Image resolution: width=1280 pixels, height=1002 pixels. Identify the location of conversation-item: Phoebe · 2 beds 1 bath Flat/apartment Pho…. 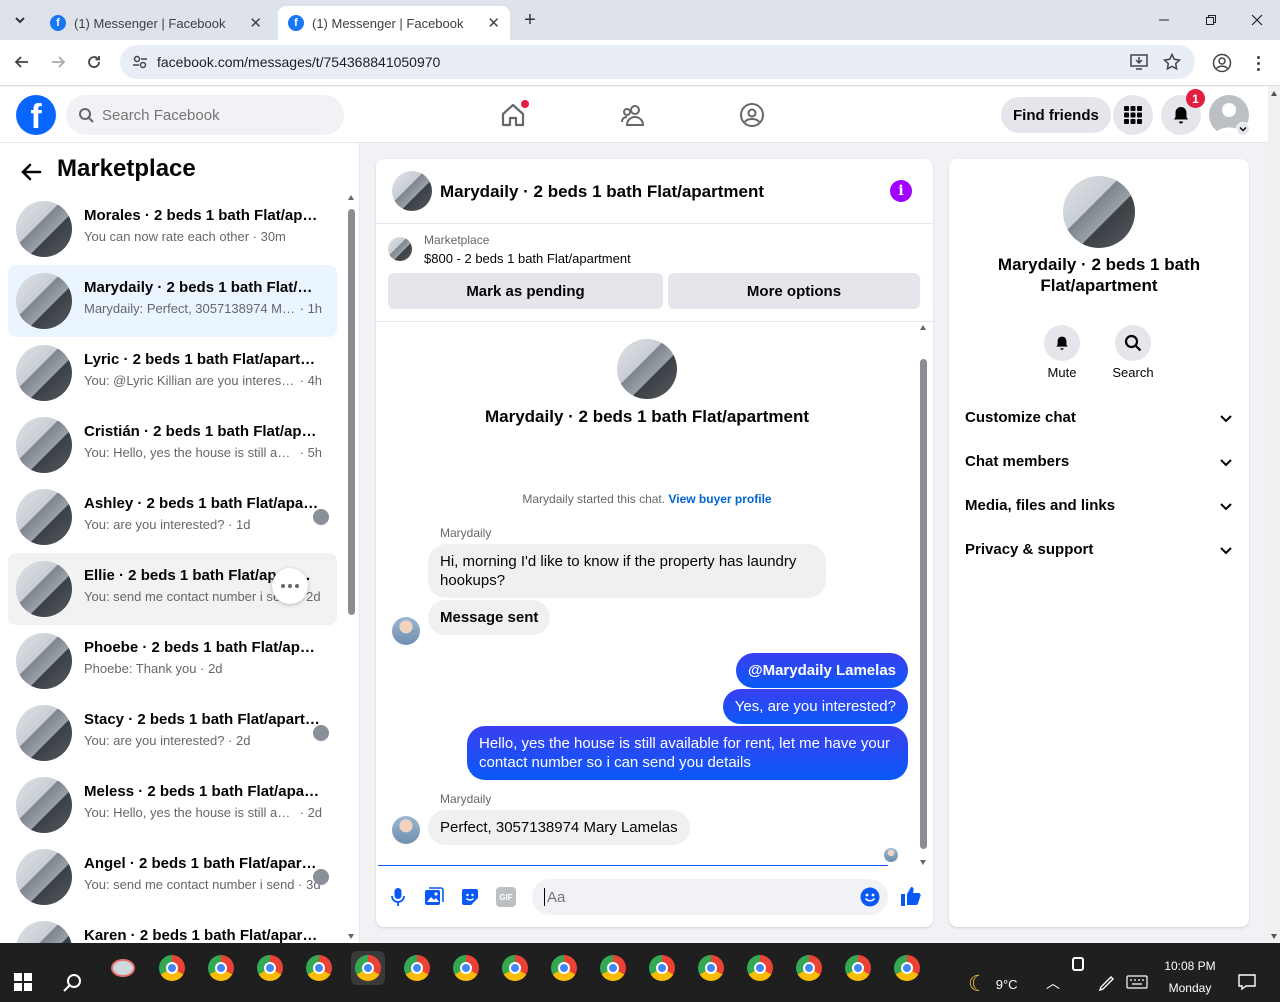
(172, 661).